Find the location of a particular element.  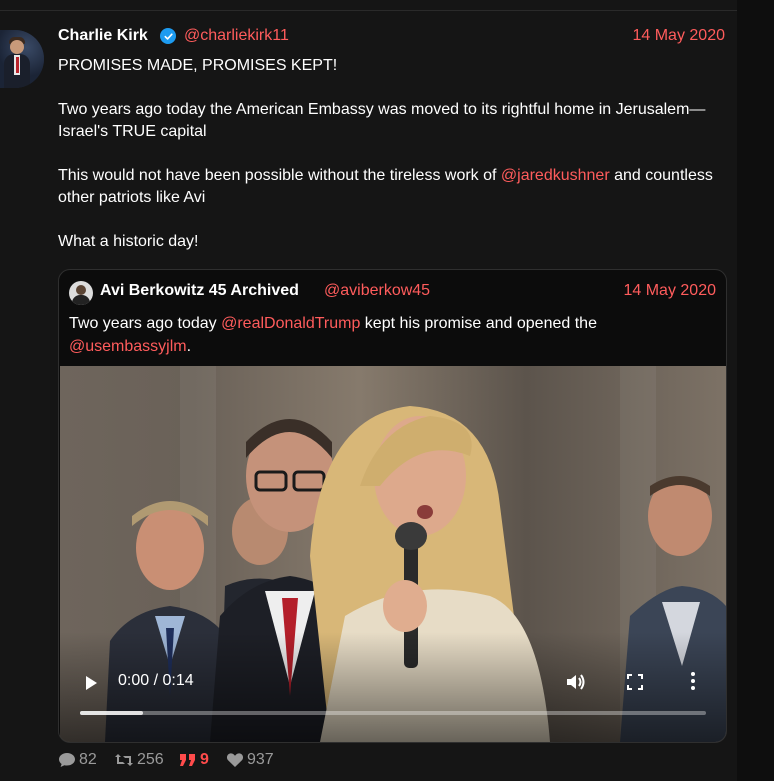

quoted-text-segment: . is located at coordinates (189, 346).